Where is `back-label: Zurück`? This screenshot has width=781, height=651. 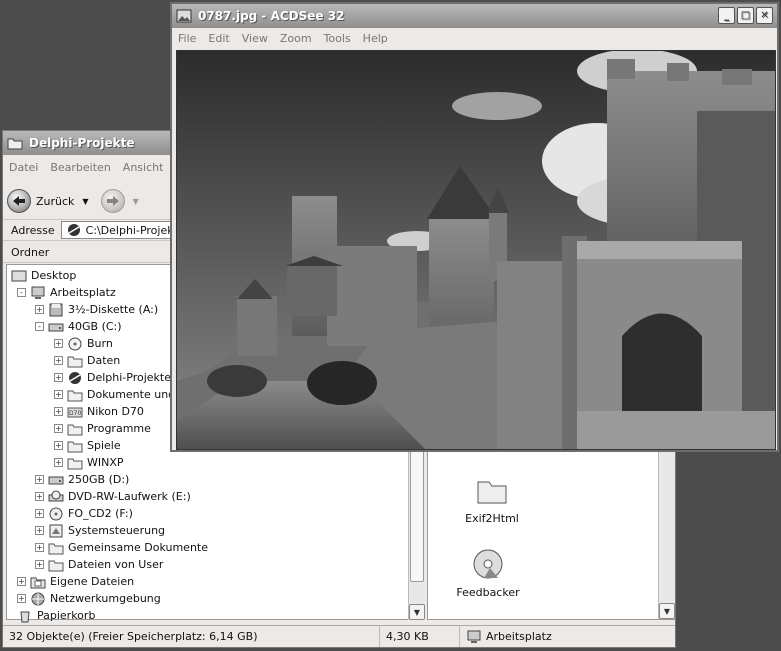 back-label: Zurück is located at coordinates (55, 201).